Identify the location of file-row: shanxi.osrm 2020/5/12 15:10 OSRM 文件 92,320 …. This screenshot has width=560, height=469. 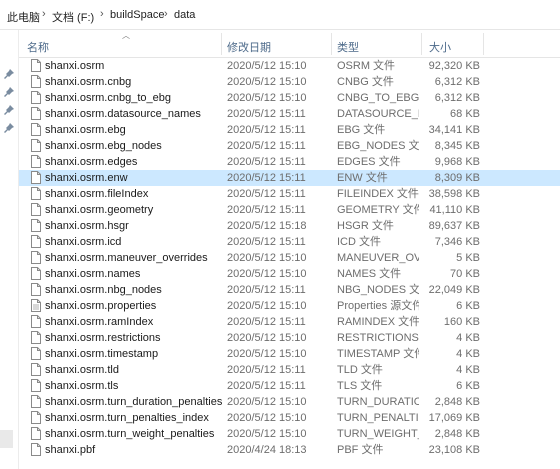
(289, 66).